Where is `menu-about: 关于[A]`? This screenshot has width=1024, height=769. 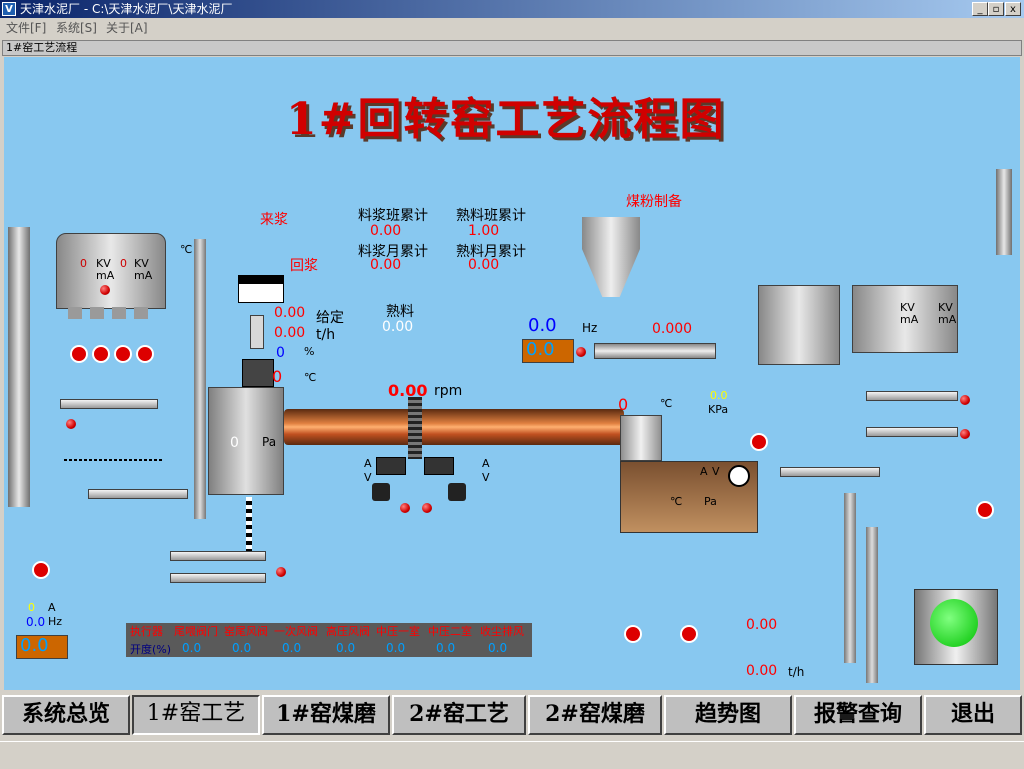
menu-about: 关于[A] is located at coordinates (127, 28).